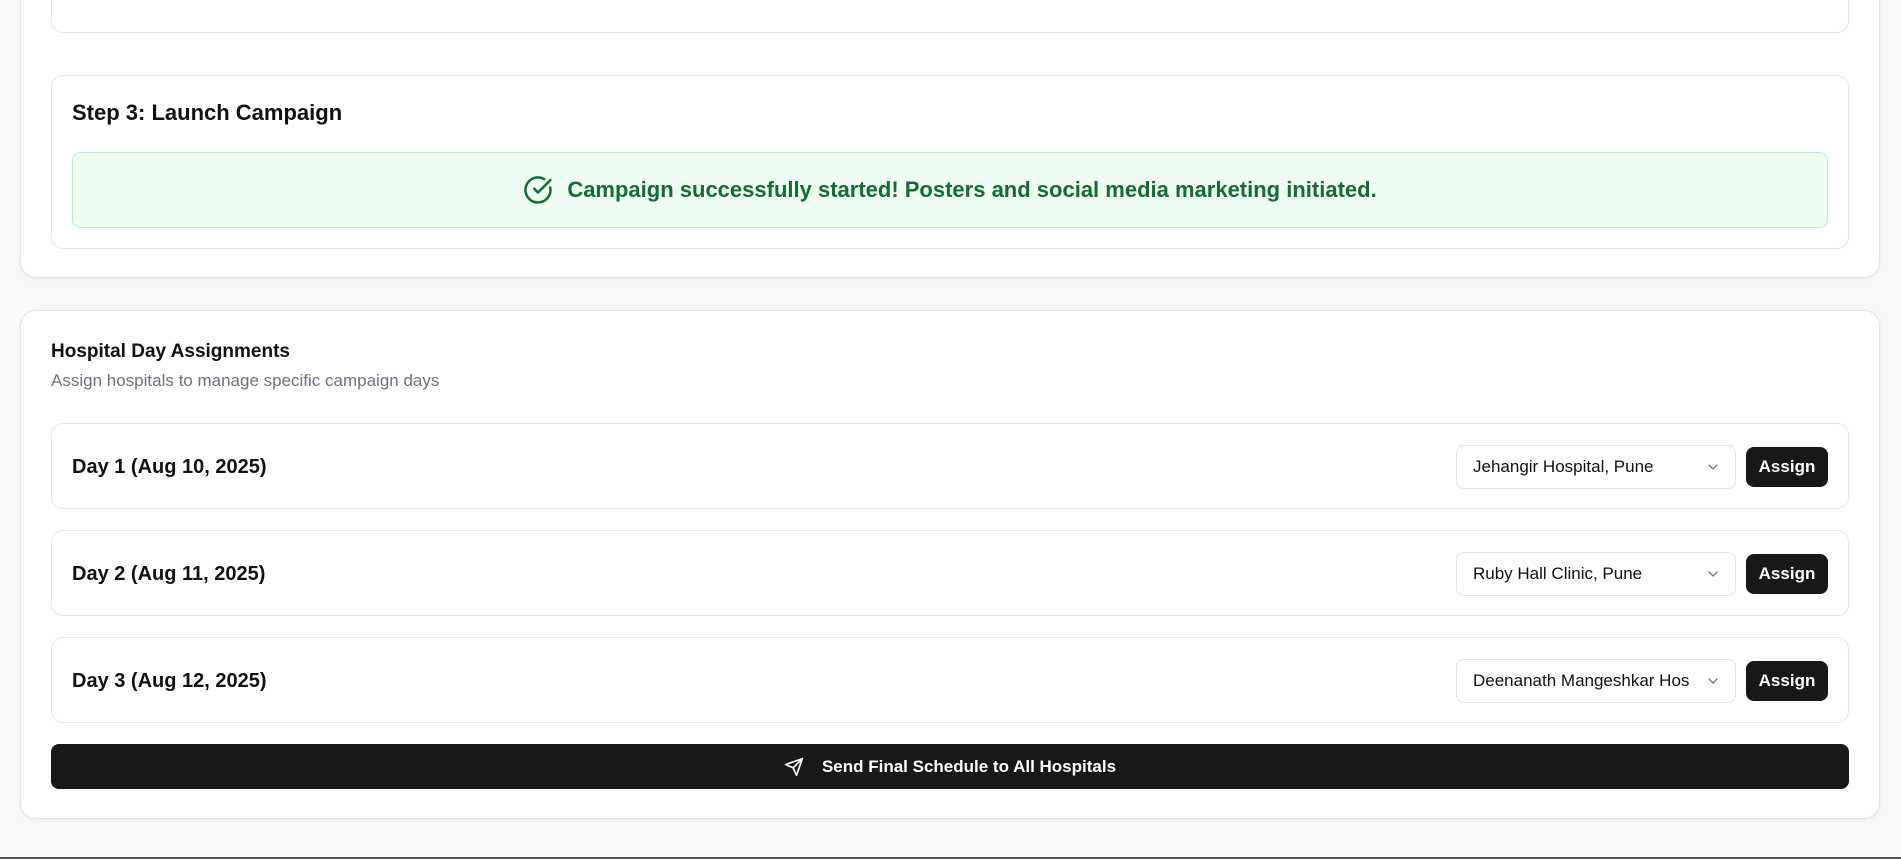 Image resolution: width=1901 pixels, height=859 pixels. I want to click on send-schedule-button: Send Final Schedule to All Hospitals, so click(950, 766).